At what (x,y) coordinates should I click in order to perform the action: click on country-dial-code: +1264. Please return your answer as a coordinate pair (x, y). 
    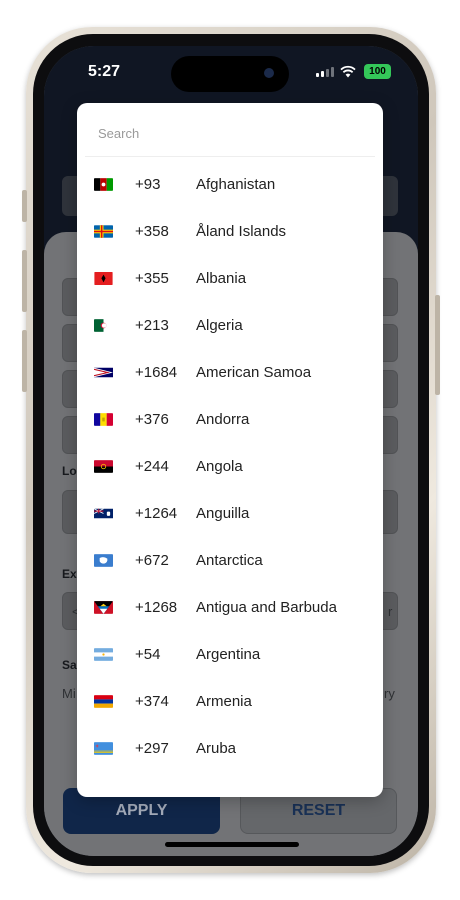
    Looking at the image, I should click on (156, 513).